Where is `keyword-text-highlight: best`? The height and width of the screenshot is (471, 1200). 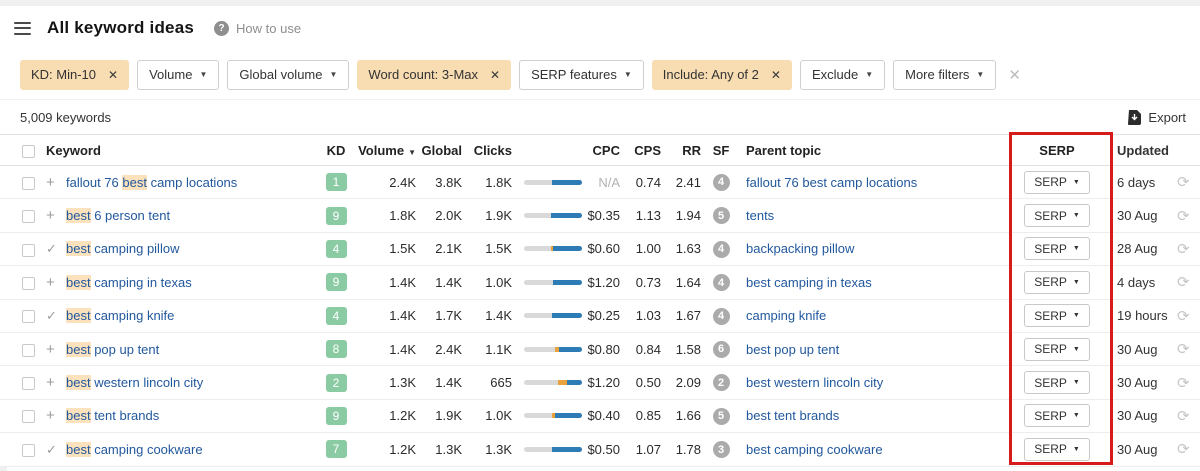 keyword-text-highlight: best is located at coordinates (78, 449).